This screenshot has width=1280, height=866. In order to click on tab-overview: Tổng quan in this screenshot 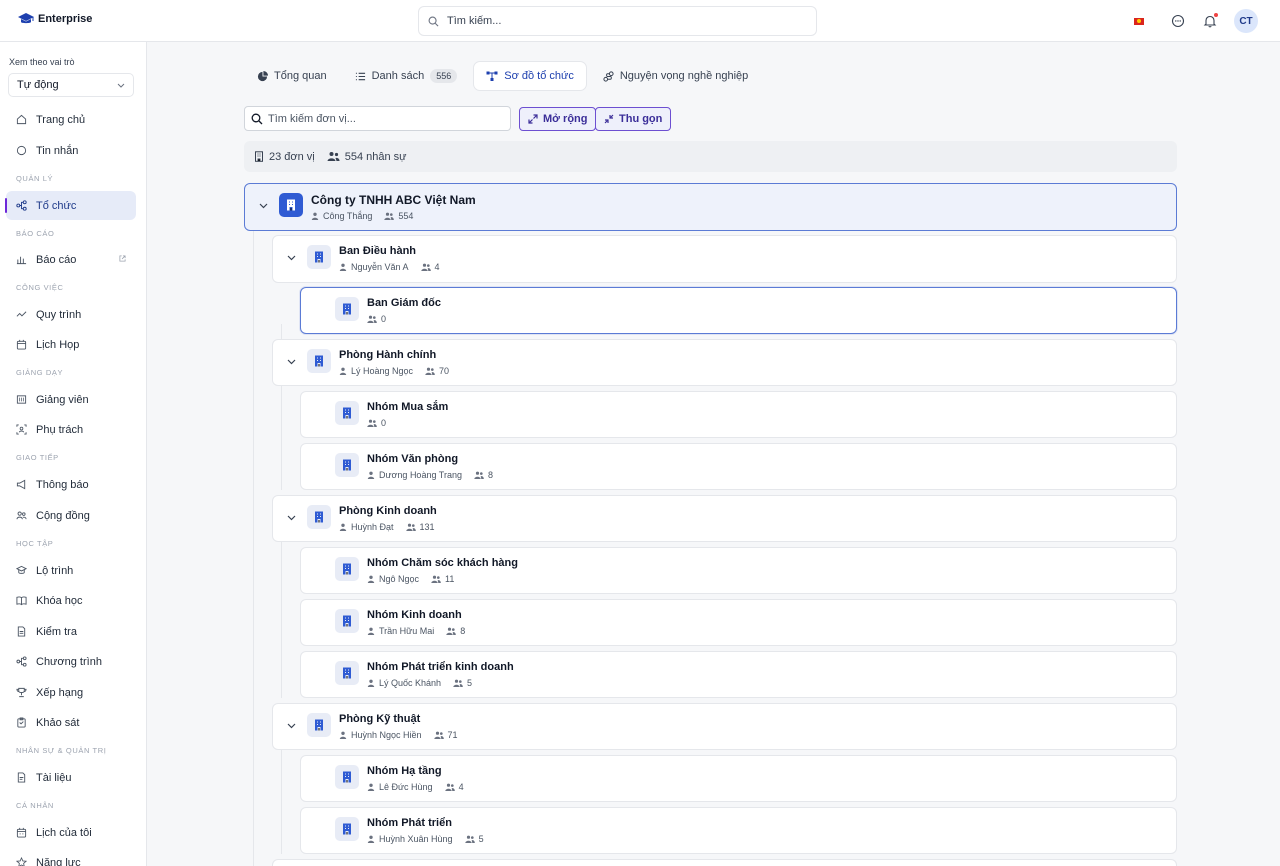, I will do `click(292, 76)`.